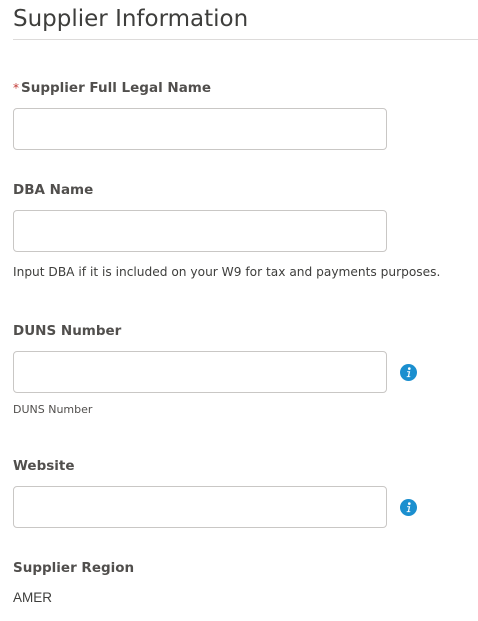  Describe the element at coordinates (200, 129) in the screenshot. I see `legal-name-input` at that location.